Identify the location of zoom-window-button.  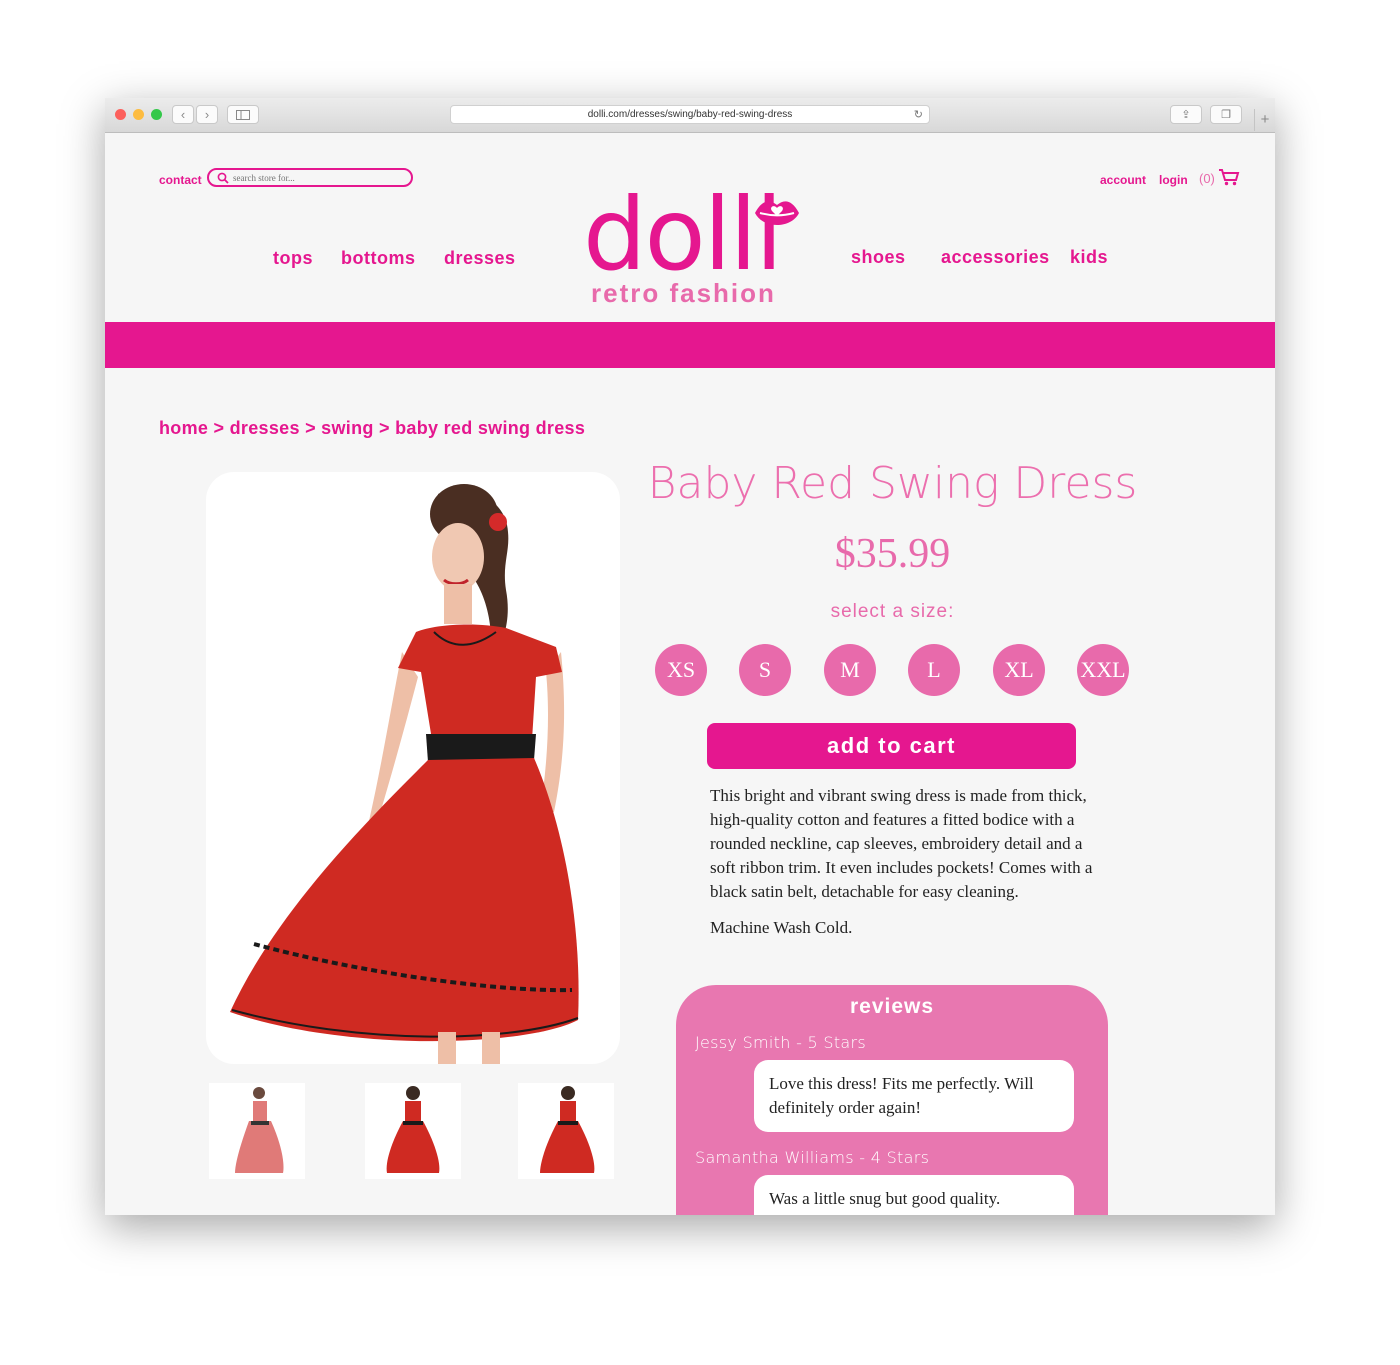
(156, 114).